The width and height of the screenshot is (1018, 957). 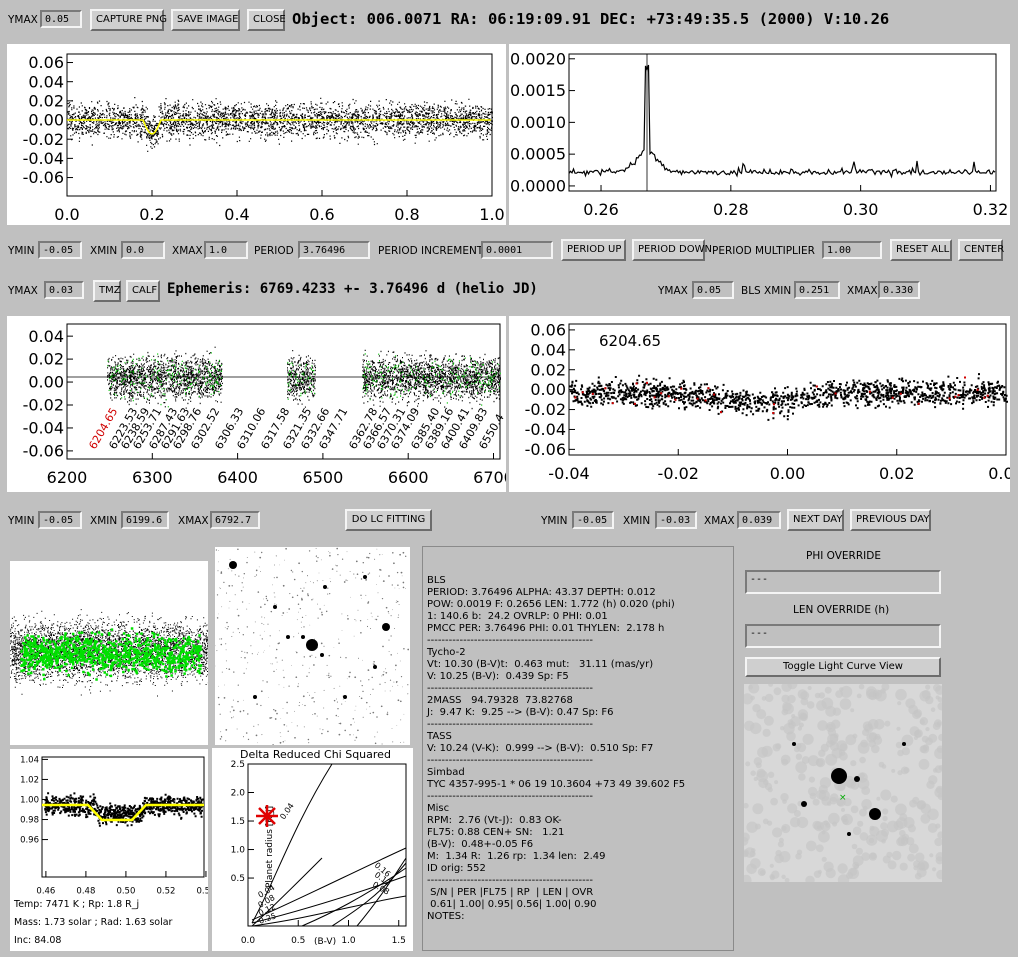 I want to click on ymax-input: 0.03, so click(x=64, y=290).